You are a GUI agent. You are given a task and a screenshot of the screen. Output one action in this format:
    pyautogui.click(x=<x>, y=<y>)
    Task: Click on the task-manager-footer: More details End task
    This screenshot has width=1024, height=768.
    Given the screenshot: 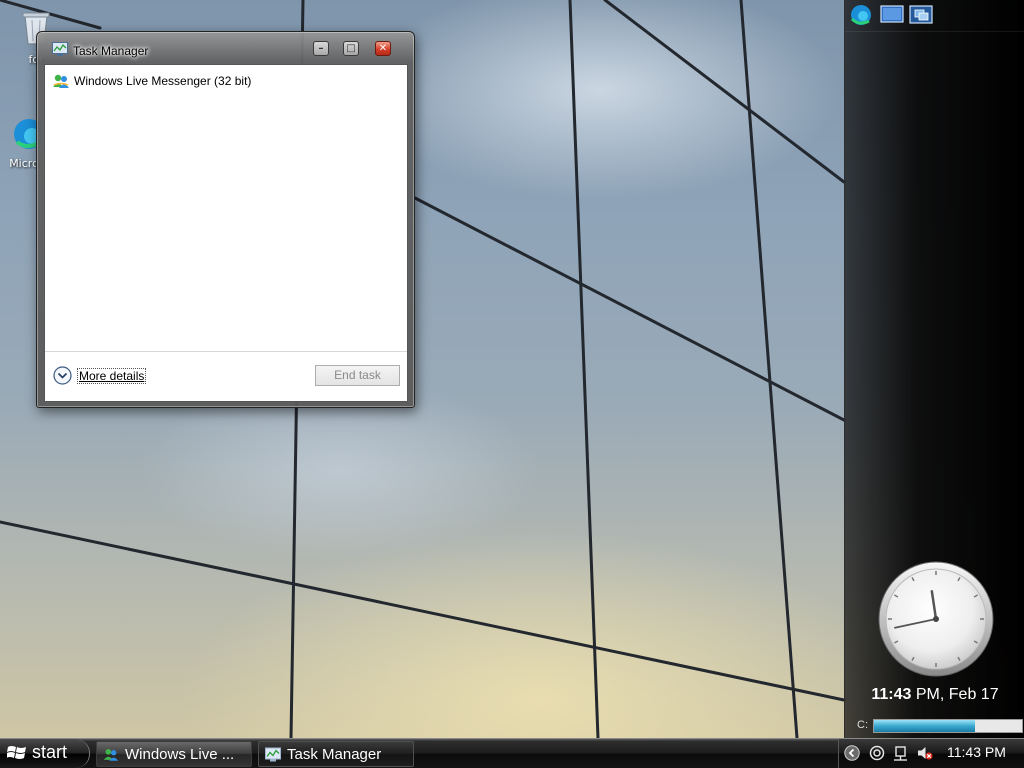 What is the action you would take?
    pyautogui.click(x=226, y=376)
    